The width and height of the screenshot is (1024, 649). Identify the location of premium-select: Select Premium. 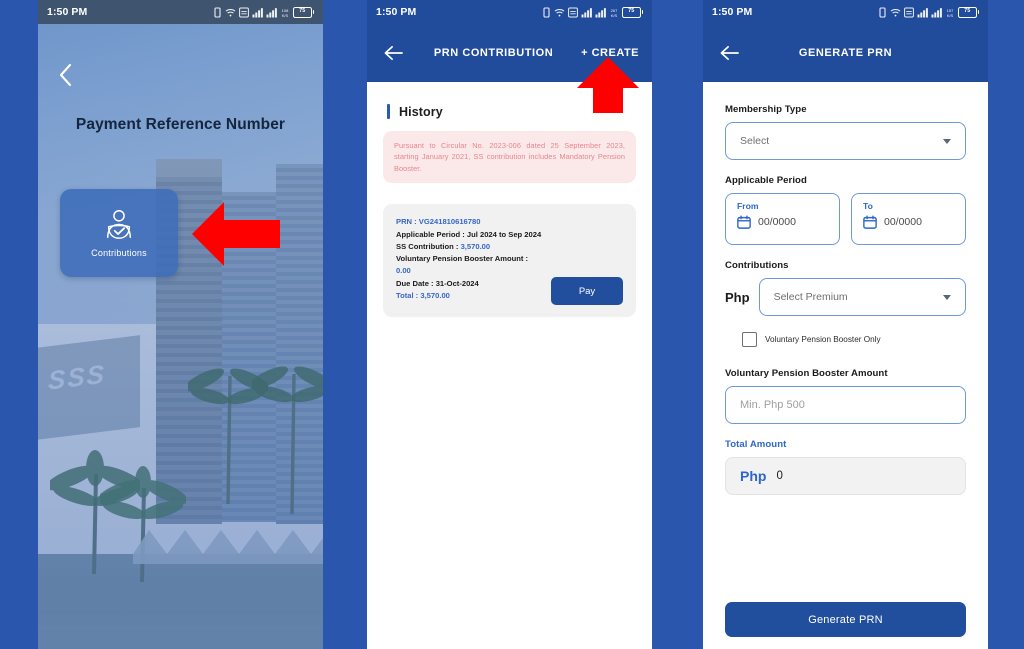
(862, 297).